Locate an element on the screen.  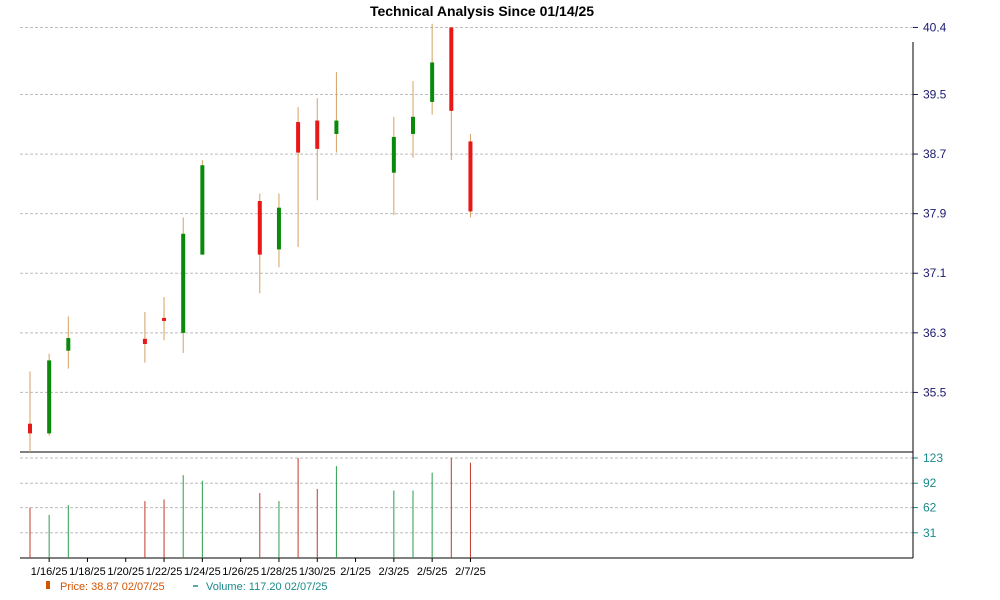
date-tick-label: 1/18/25 is located at coordinates (87, 572).